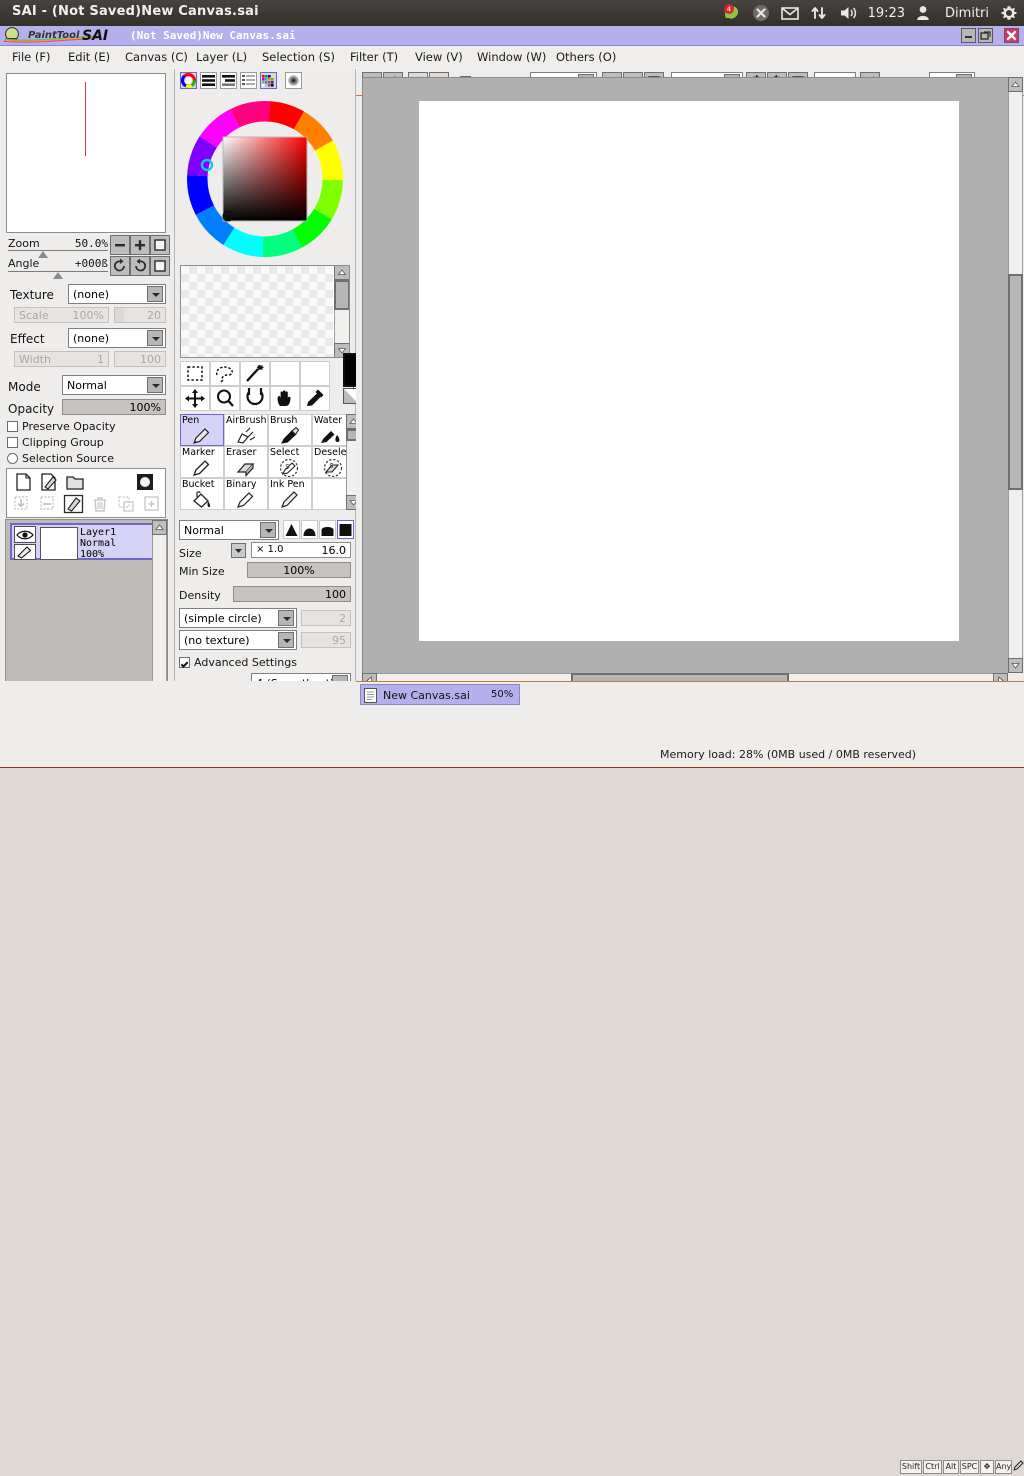  I want to click on menu-others: Others (O), so click(586, 57).